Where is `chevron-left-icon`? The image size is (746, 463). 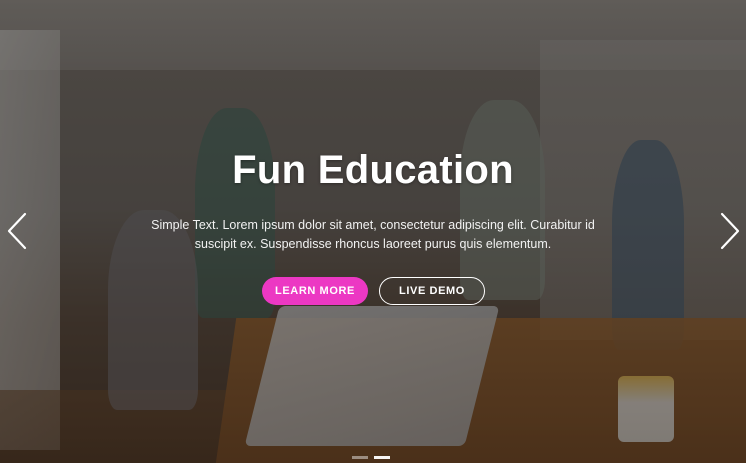
chevron-left-icon is located at coordinates (17, 231).